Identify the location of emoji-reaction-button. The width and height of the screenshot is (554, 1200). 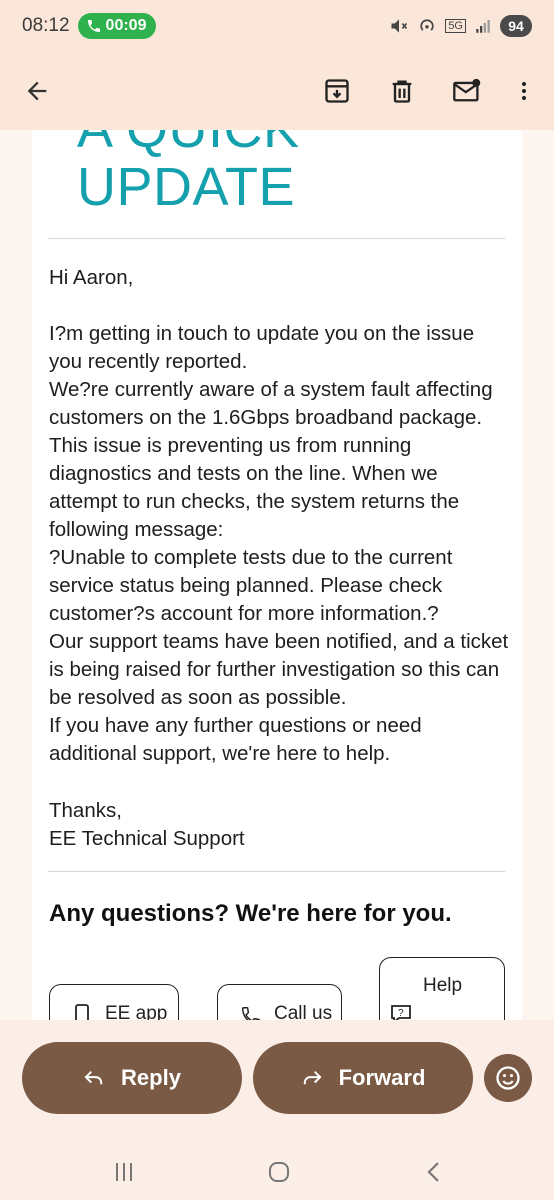
(508, 1078).